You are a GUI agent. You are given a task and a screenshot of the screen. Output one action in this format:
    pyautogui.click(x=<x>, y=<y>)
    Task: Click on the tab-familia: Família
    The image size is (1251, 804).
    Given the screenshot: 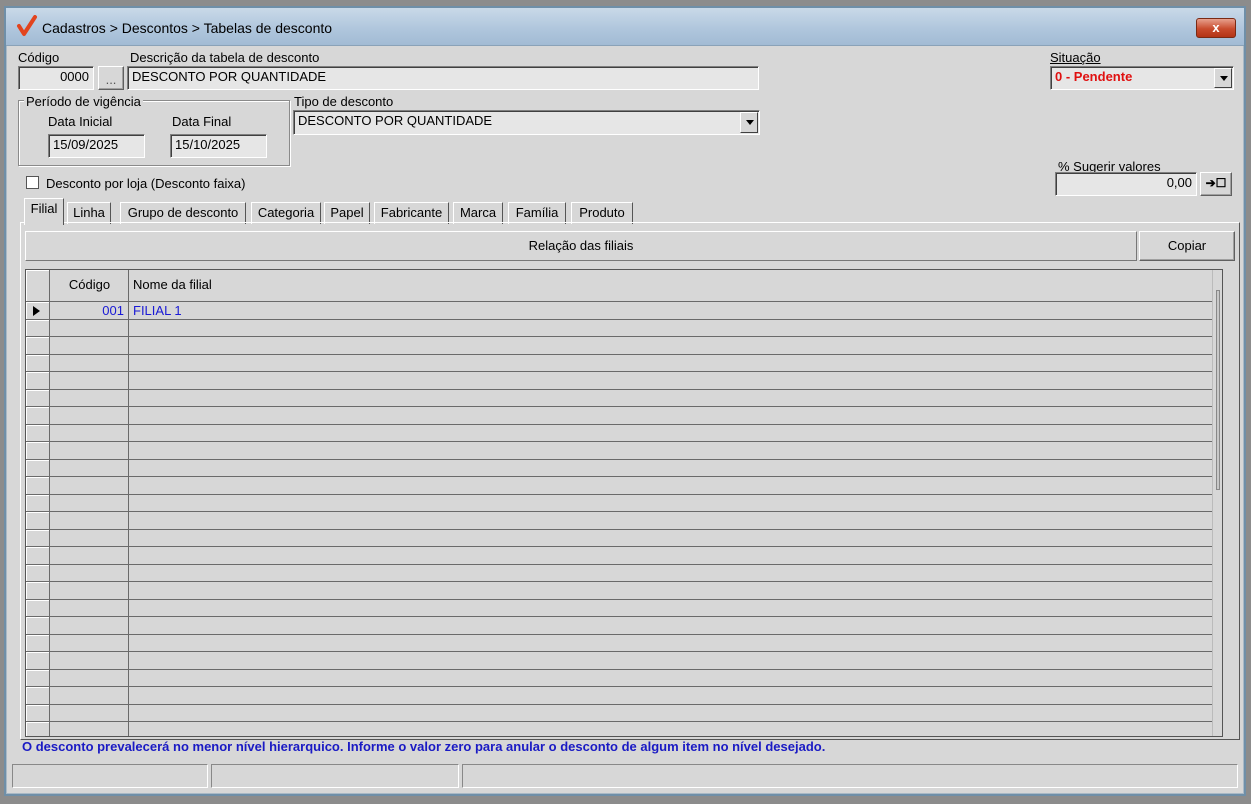 What is the action you would take?
    pyautogui.click(x=537, y=213)
    